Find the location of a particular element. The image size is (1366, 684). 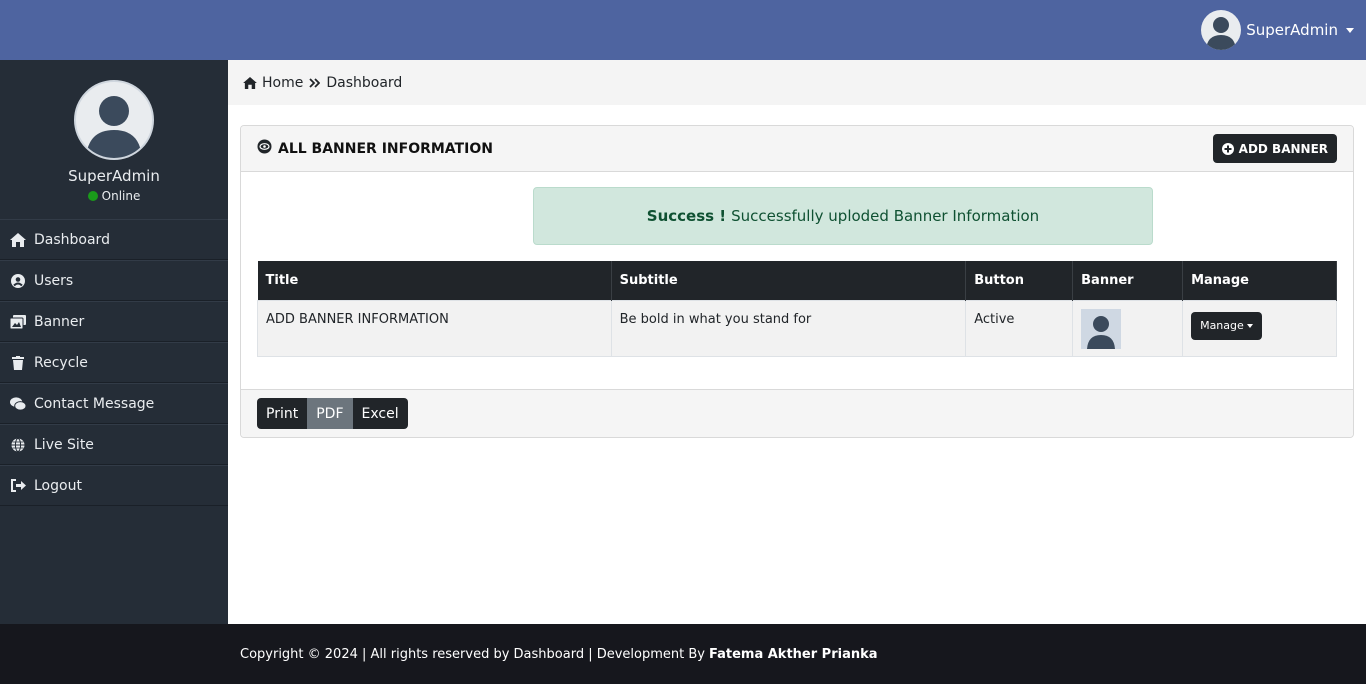

sidebar-item-banner: Banner is located at coordinates (114, 321).